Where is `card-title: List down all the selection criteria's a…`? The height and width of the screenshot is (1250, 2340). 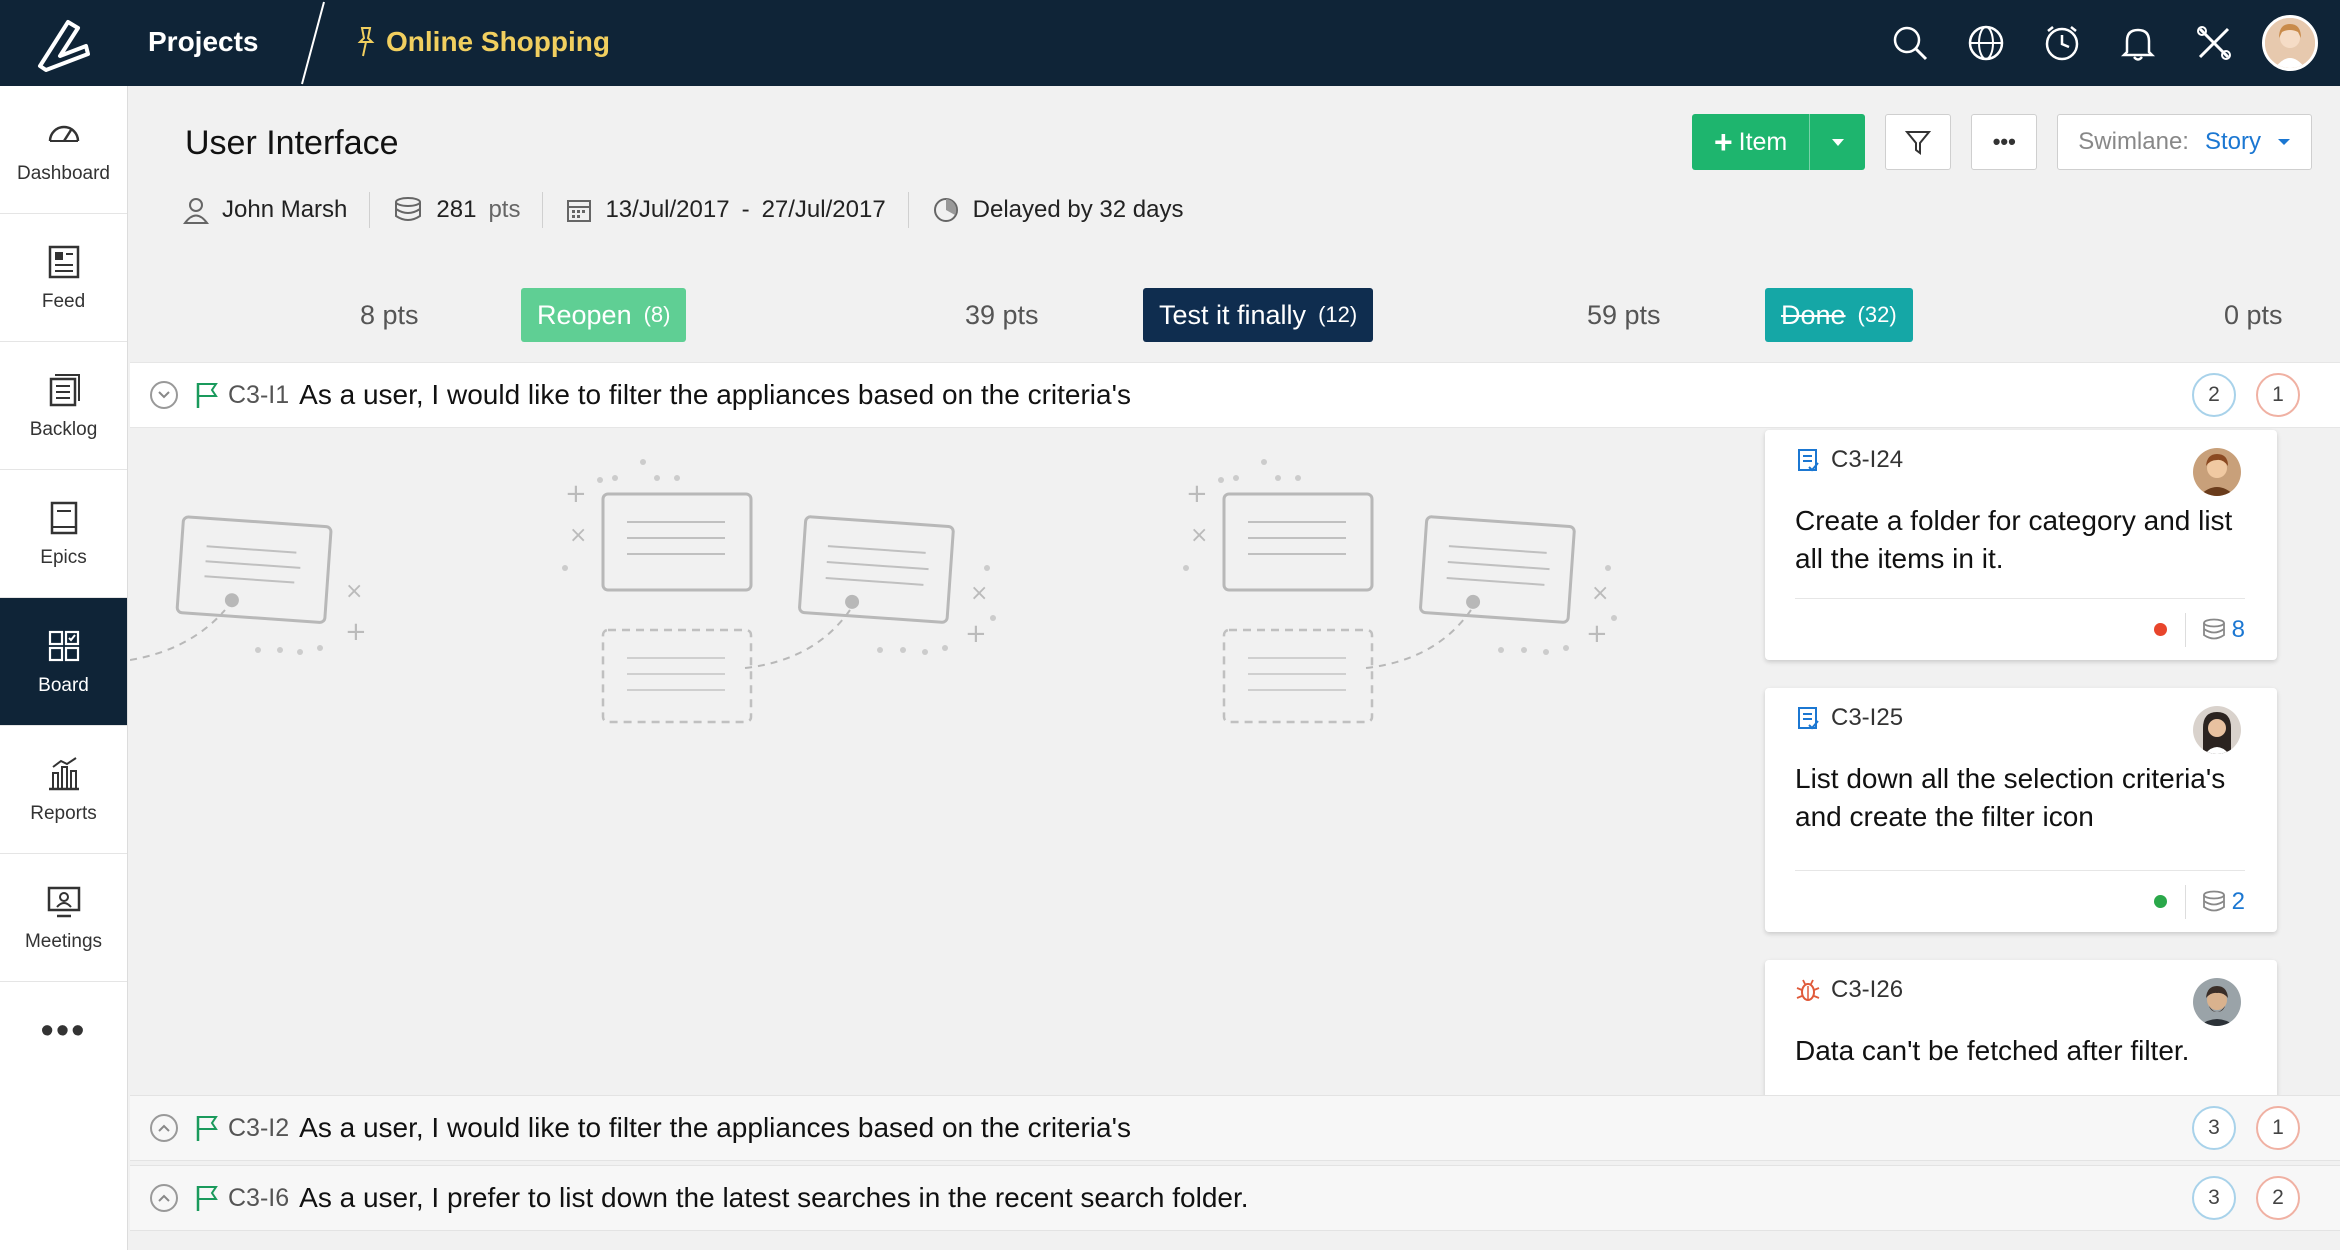
card-title: List down all the selection criteria's a… is located at coordinates (2025, 798).